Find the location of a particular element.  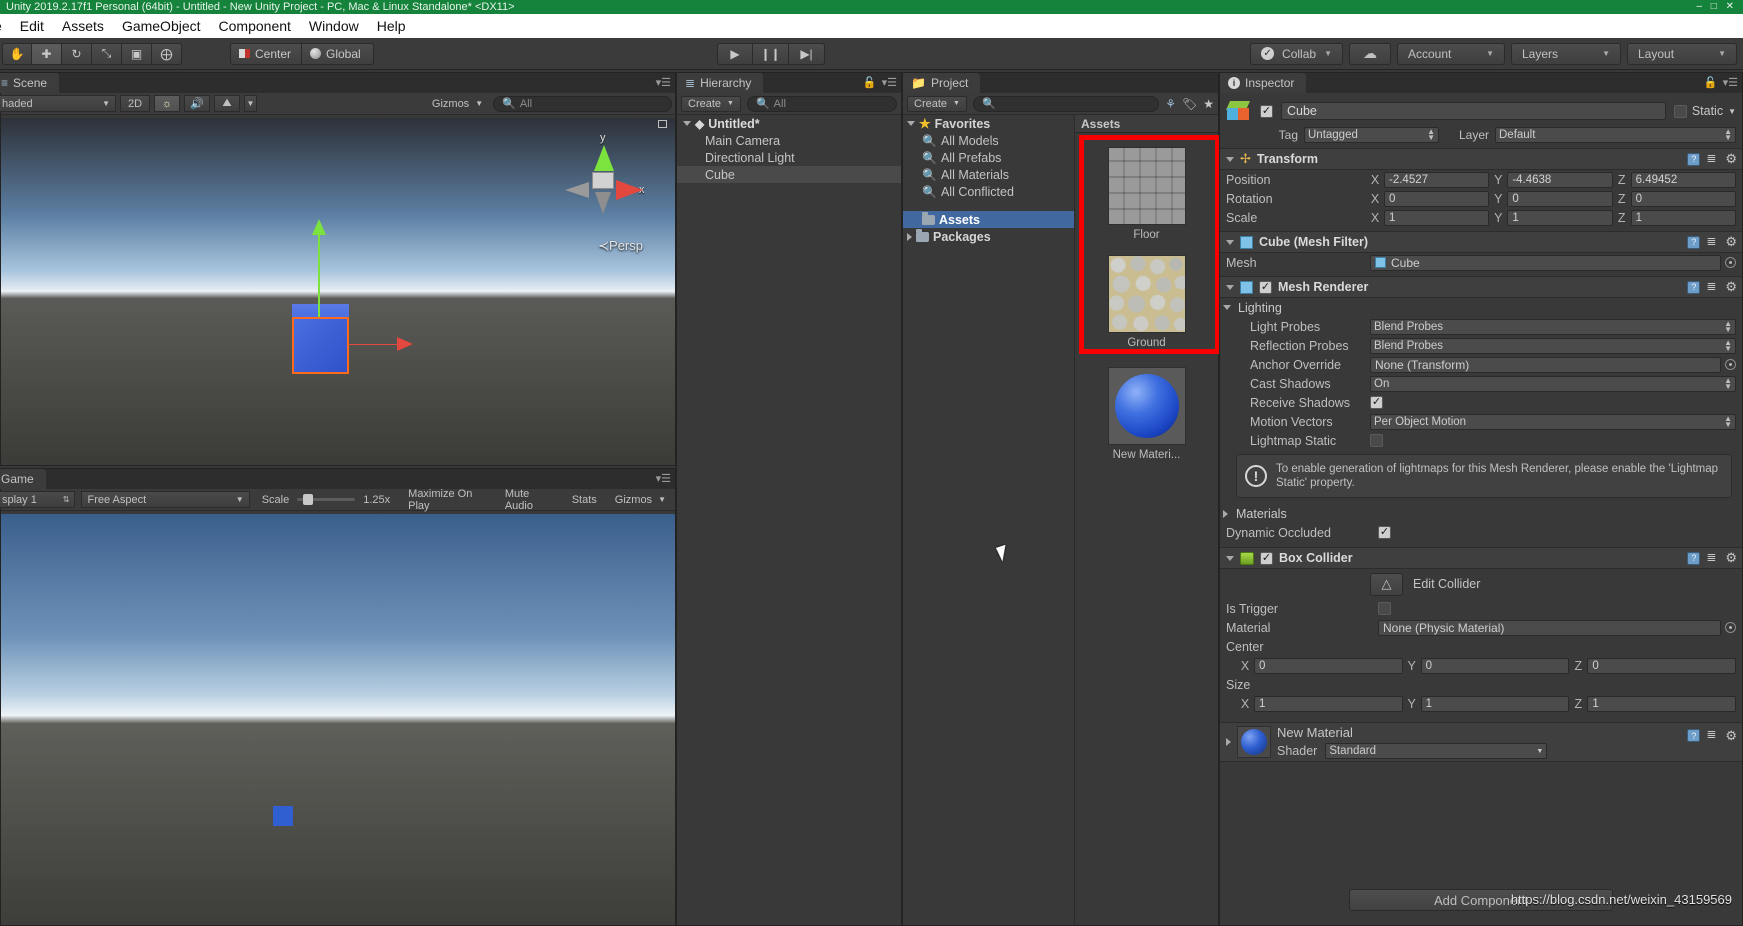

scene-fx-dropdown: ▼ is located at coordinates (250, 103).